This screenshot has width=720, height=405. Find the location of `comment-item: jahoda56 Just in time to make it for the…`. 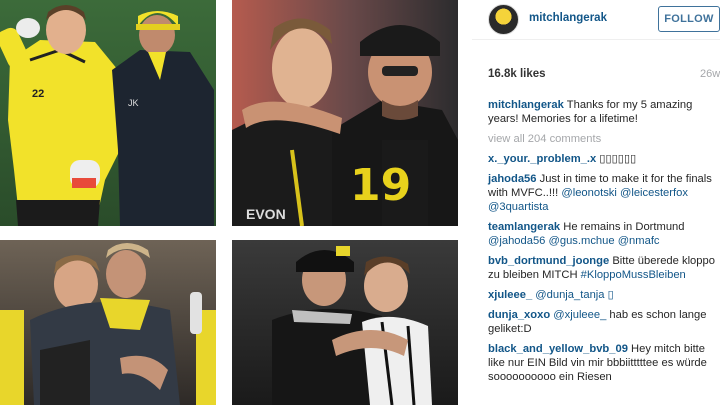

comment-item: jahoda56 Just in time to make it for the… is located at coordinates (602, 193).